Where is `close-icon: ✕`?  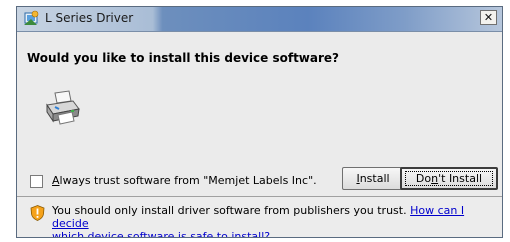 close-icon: ✕ is located at coordinates (488, 17).